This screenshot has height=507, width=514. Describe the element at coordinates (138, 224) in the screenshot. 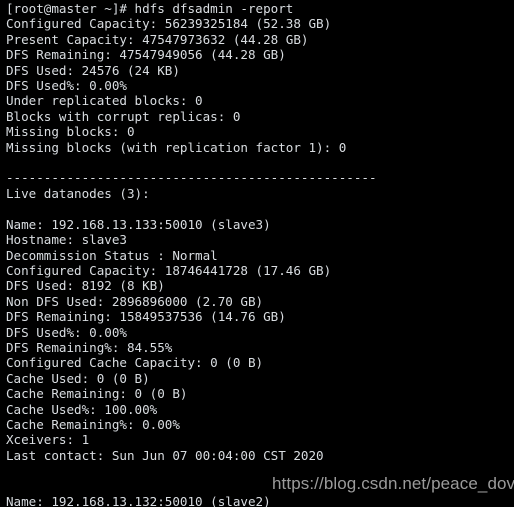

I see `terminal-line: Name: 192.168.13.133:50010 (slave3)` at that location.